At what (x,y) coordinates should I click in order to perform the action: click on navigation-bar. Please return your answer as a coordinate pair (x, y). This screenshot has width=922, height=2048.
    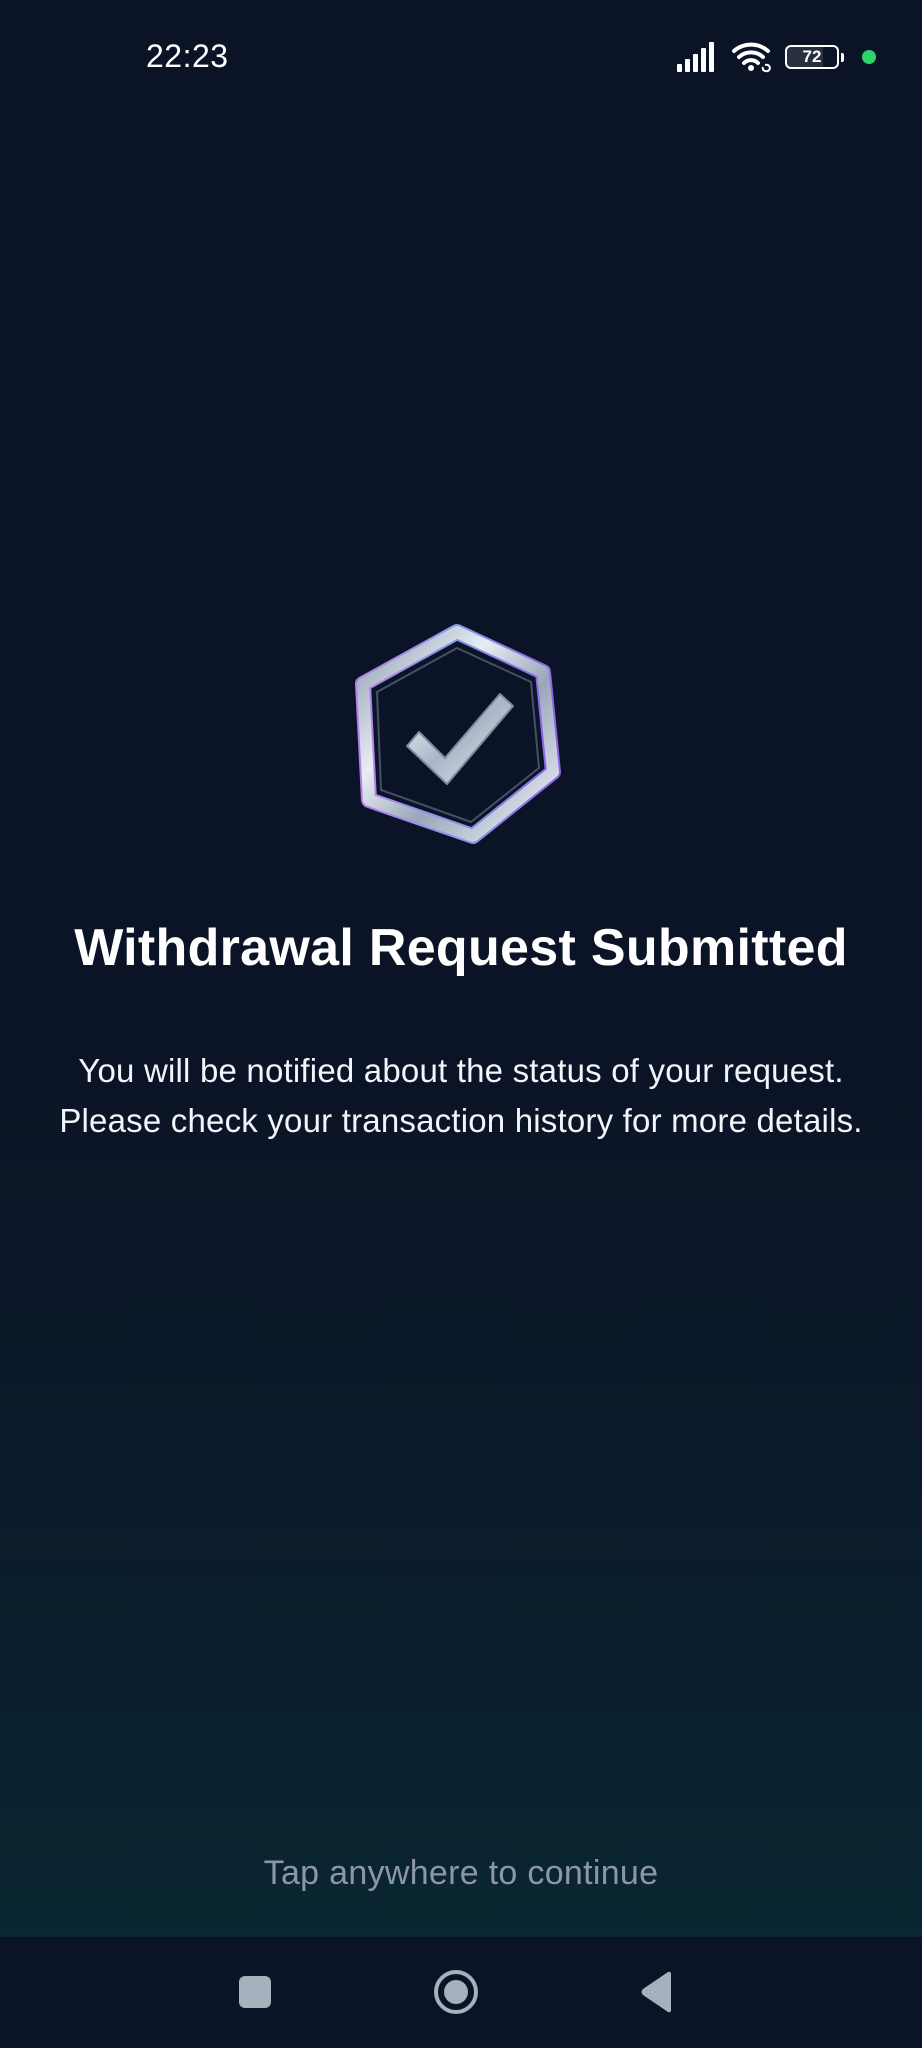
    Looking at the image, I should click on (461, 1992).